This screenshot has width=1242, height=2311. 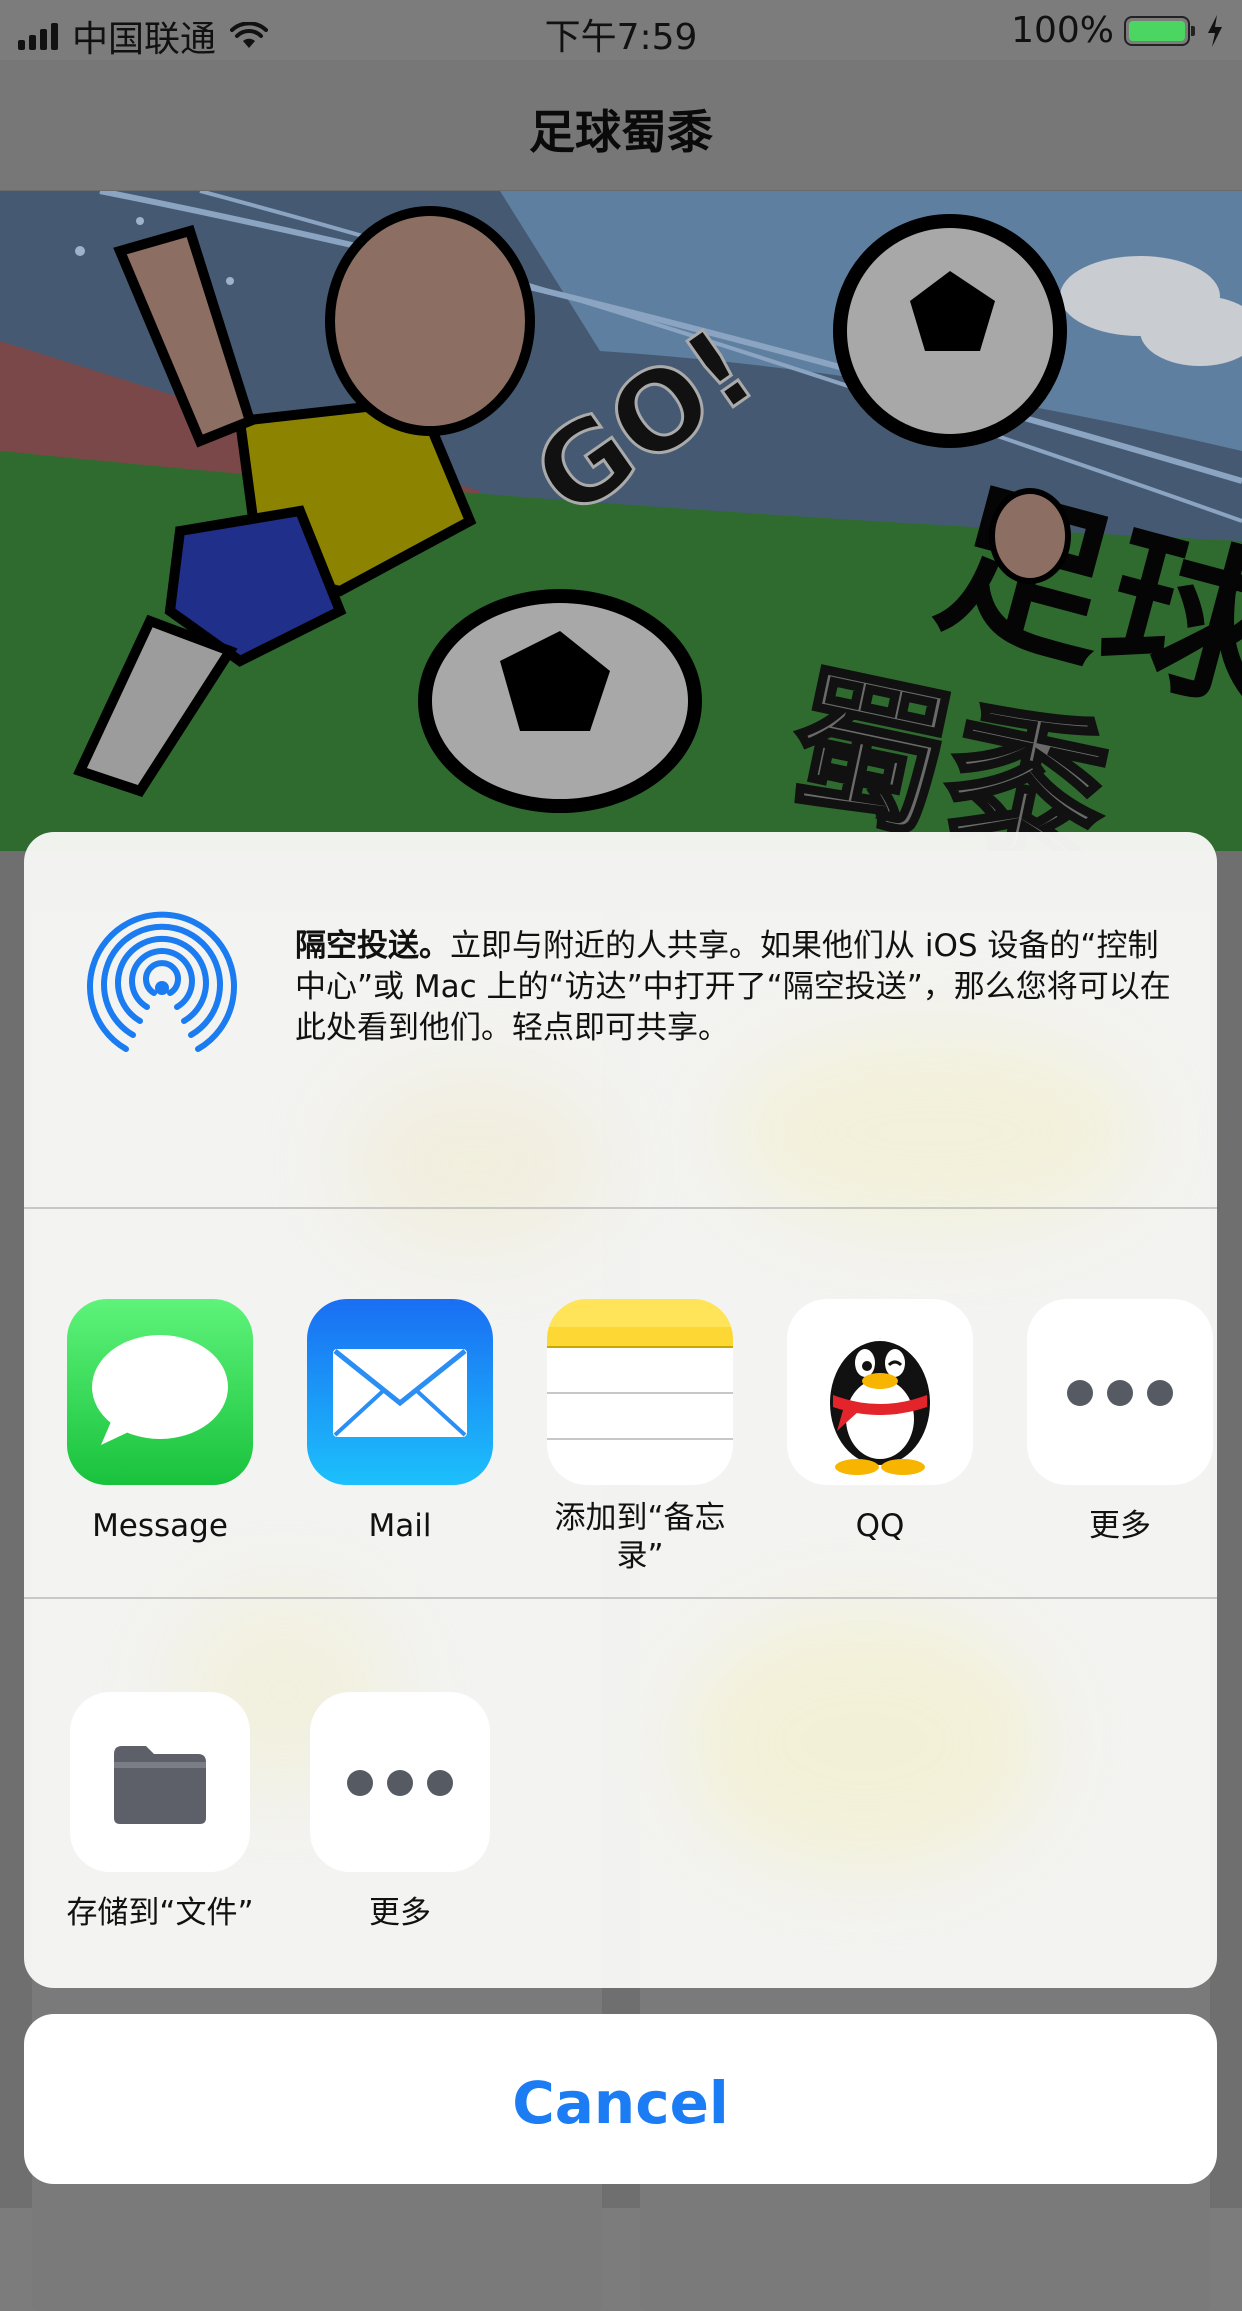 What do you see at coordinates (1062, 30) in the screenshot?
I see `battery-percent: 100%` at bounding box center [1062, 30].